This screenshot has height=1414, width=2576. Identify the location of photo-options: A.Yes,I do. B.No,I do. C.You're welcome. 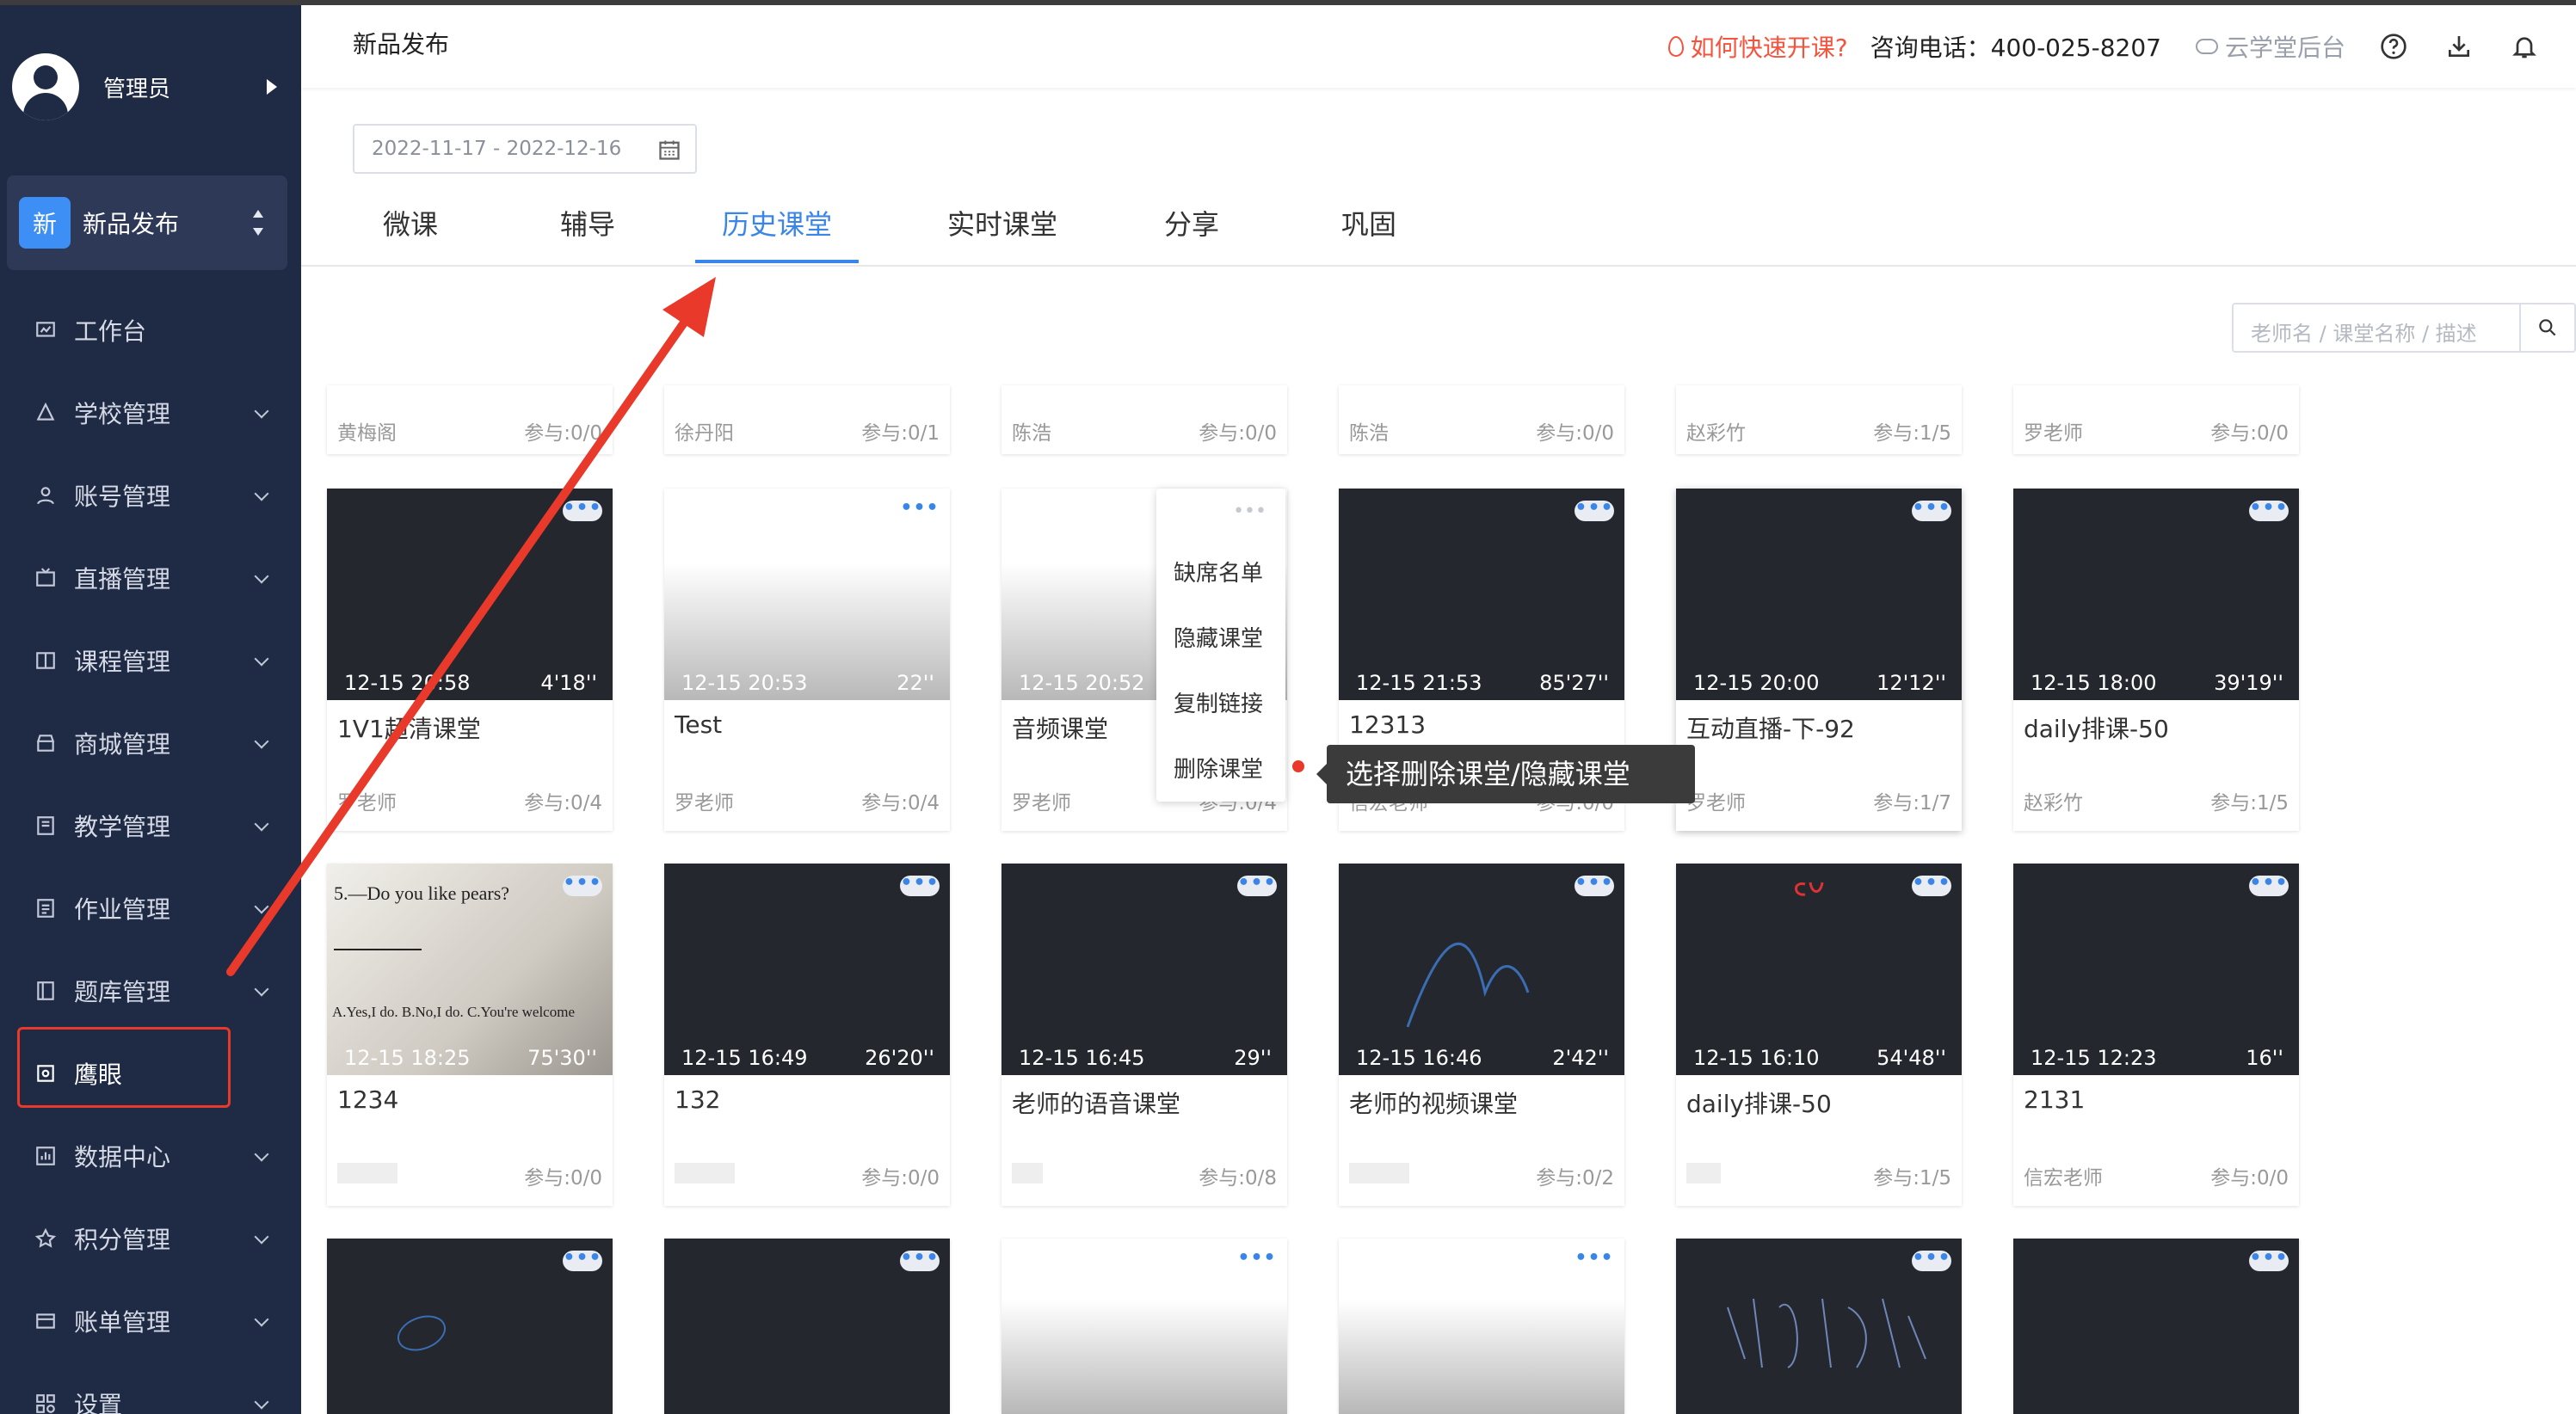
(454, 1012).